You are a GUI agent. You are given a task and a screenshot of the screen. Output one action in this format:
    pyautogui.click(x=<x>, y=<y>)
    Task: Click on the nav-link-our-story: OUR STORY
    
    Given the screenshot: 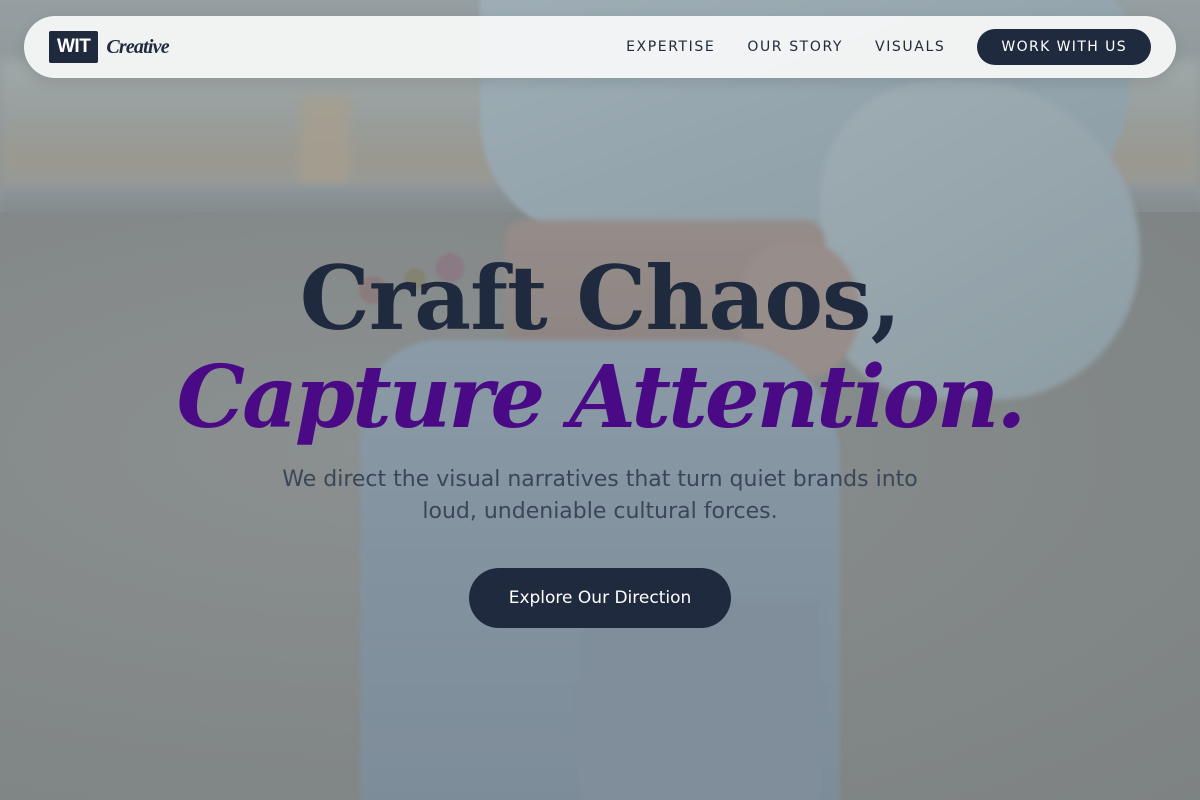 What is the action you would take?
    pyautogui.click(x=795, y=47)
    